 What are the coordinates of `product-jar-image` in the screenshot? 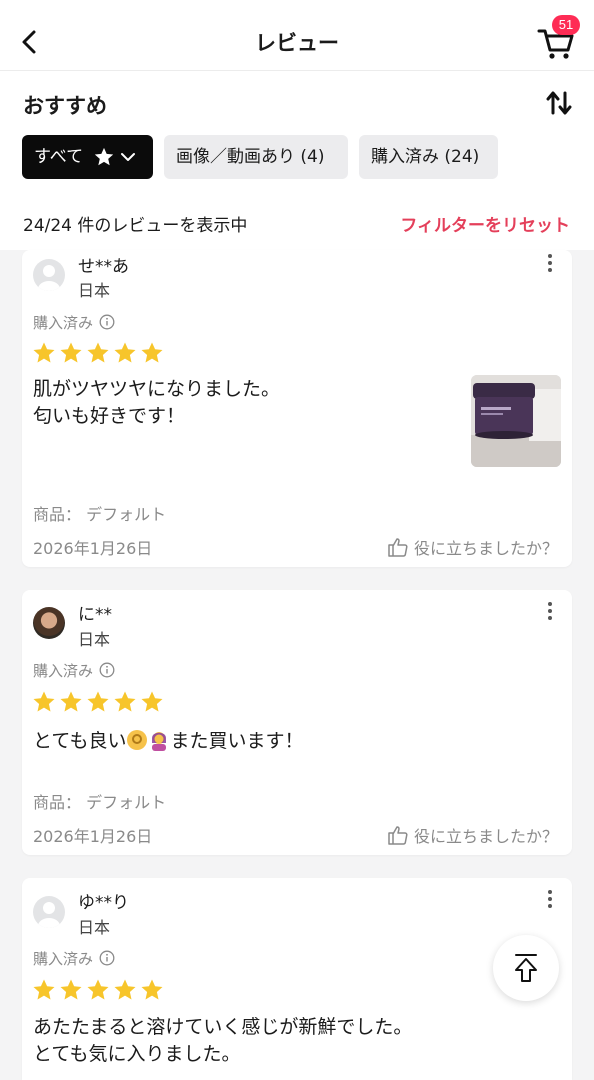 It's located at (516, 421).